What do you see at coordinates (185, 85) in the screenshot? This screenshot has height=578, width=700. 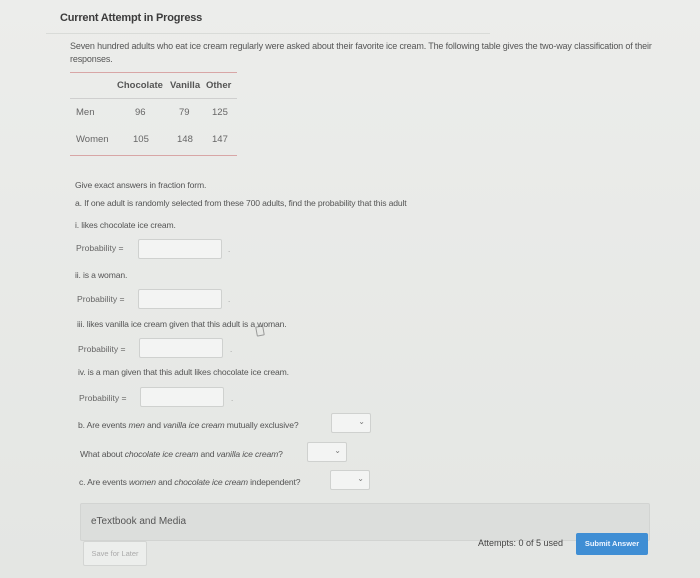 I see `column-header-vanilla: Vanilla` at bounding box center [185, 85].